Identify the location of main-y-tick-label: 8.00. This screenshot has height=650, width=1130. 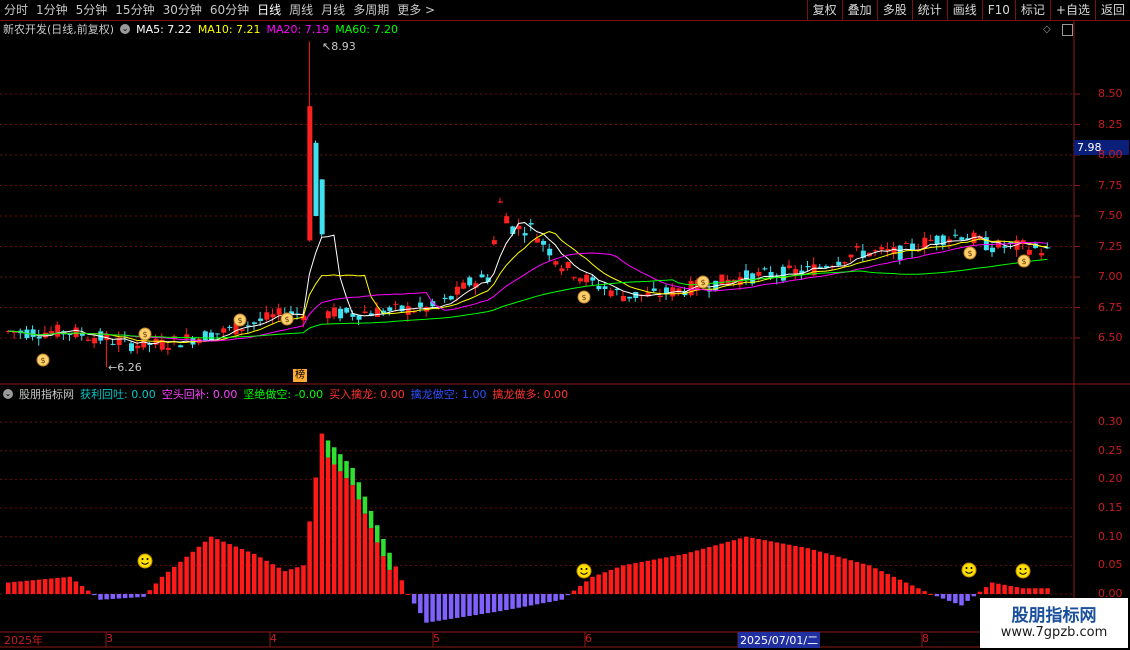
(1110, 154).